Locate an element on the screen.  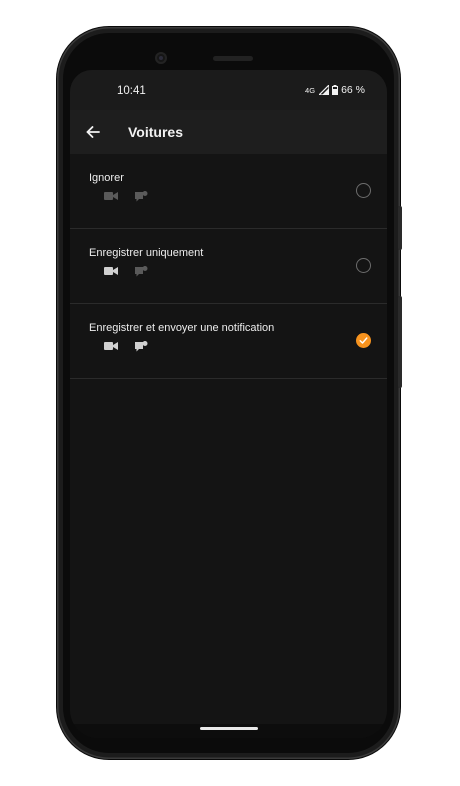
option-enregistrer-et-notifier: Enregistrer et envoyer une notification is located at coordinates (228, 341).